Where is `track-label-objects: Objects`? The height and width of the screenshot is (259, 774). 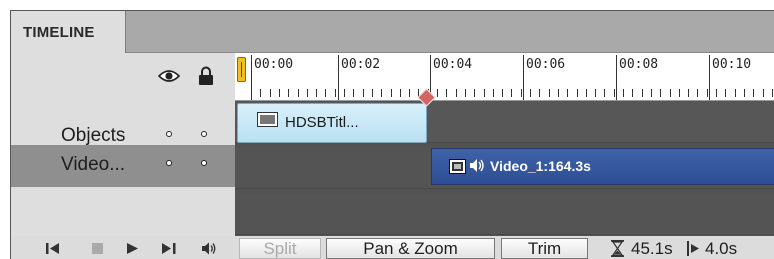 track-label-objects: Objects is located at coordinates (93, 135).